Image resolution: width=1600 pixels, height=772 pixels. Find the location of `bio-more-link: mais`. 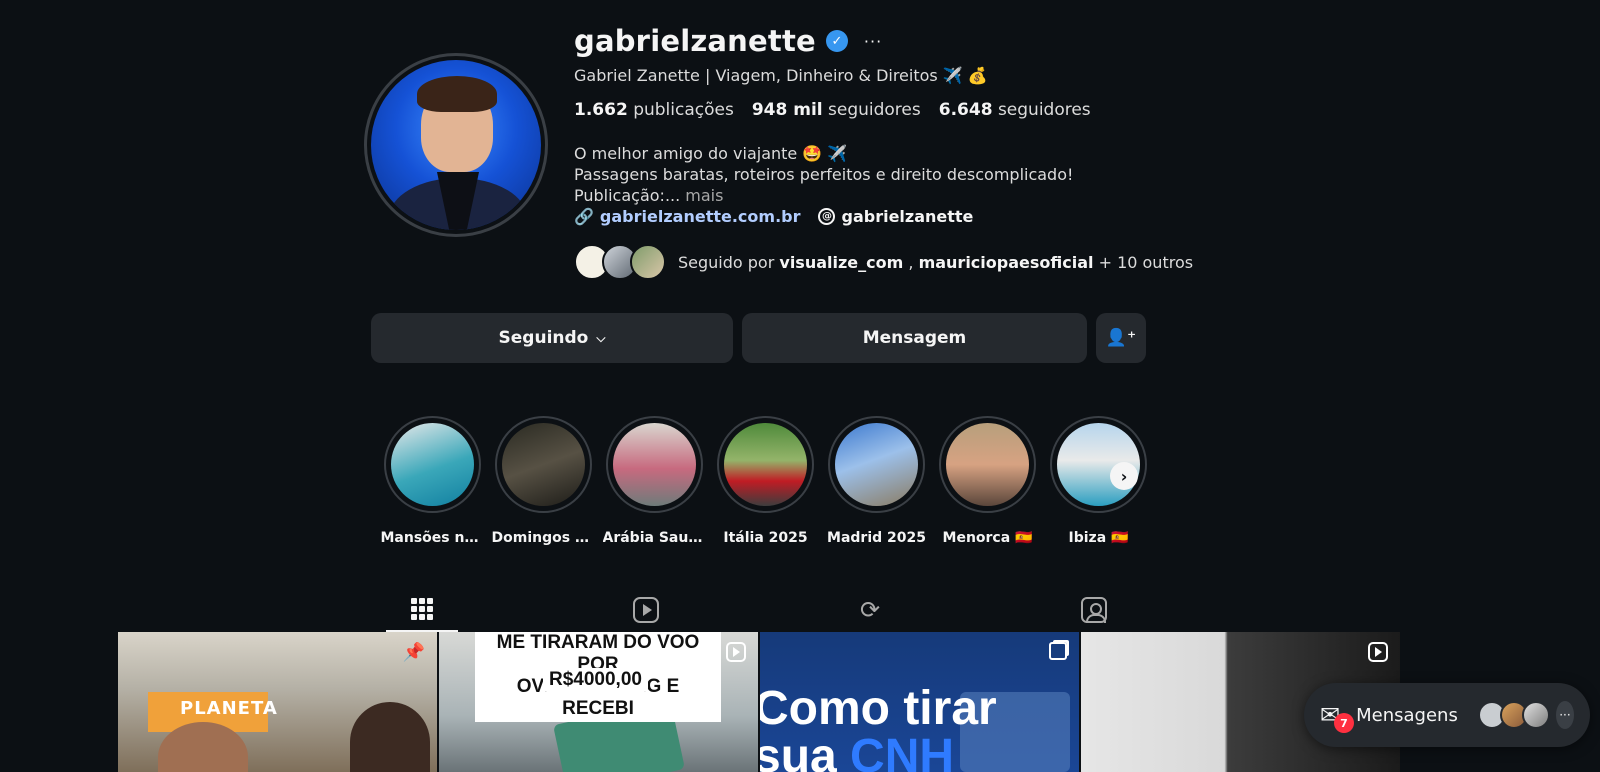

bio-more-link: mais is located at coordinates (701, 195).